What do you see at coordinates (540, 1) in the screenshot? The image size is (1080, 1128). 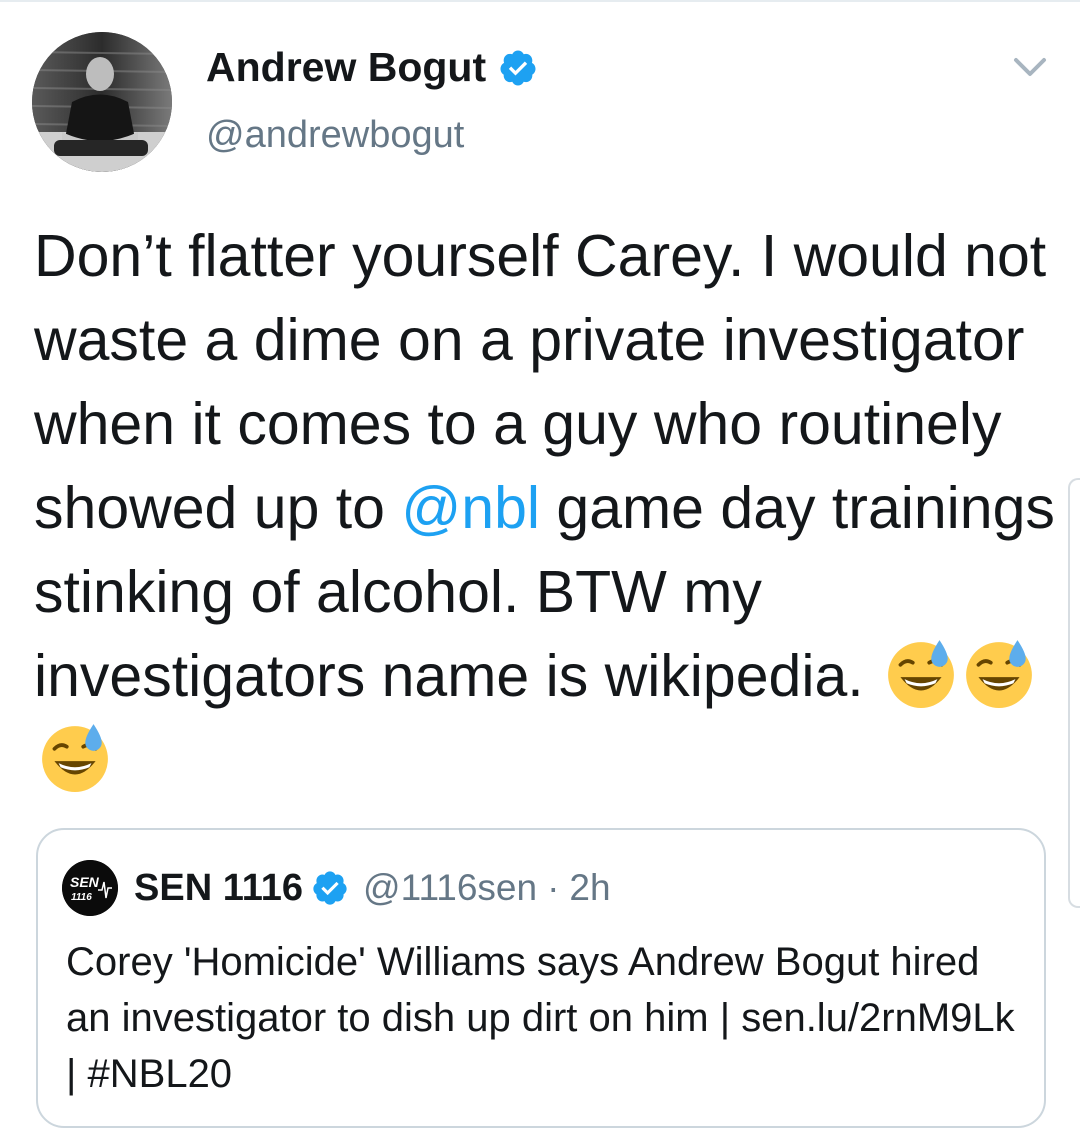 I see `top-divider` at bounding box center [540, 1].